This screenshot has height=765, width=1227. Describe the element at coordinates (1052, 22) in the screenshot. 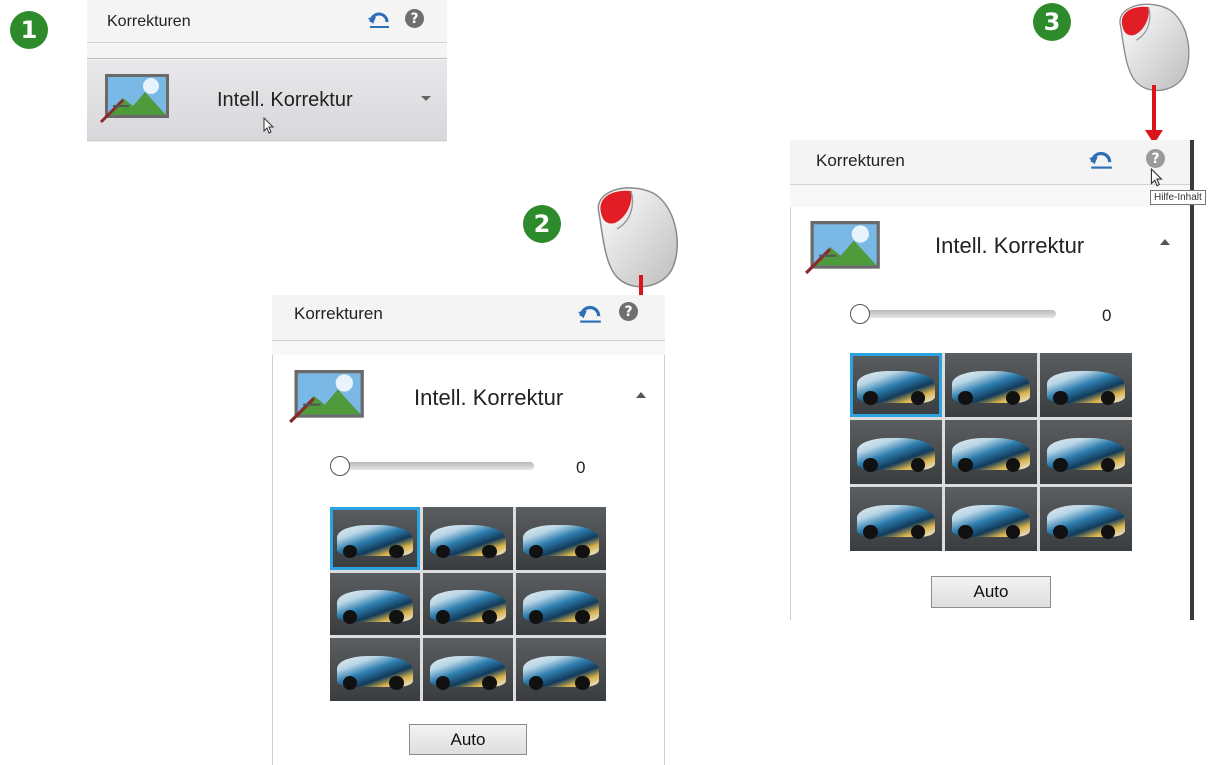

I see `callout-badge-3: 3` at that location.